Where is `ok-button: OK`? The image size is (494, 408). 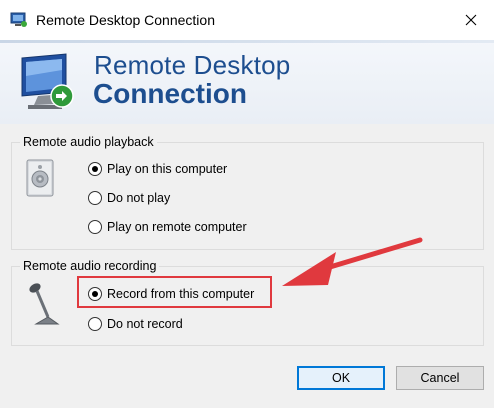 ok-button: OK is located at coordinates (341, 378).